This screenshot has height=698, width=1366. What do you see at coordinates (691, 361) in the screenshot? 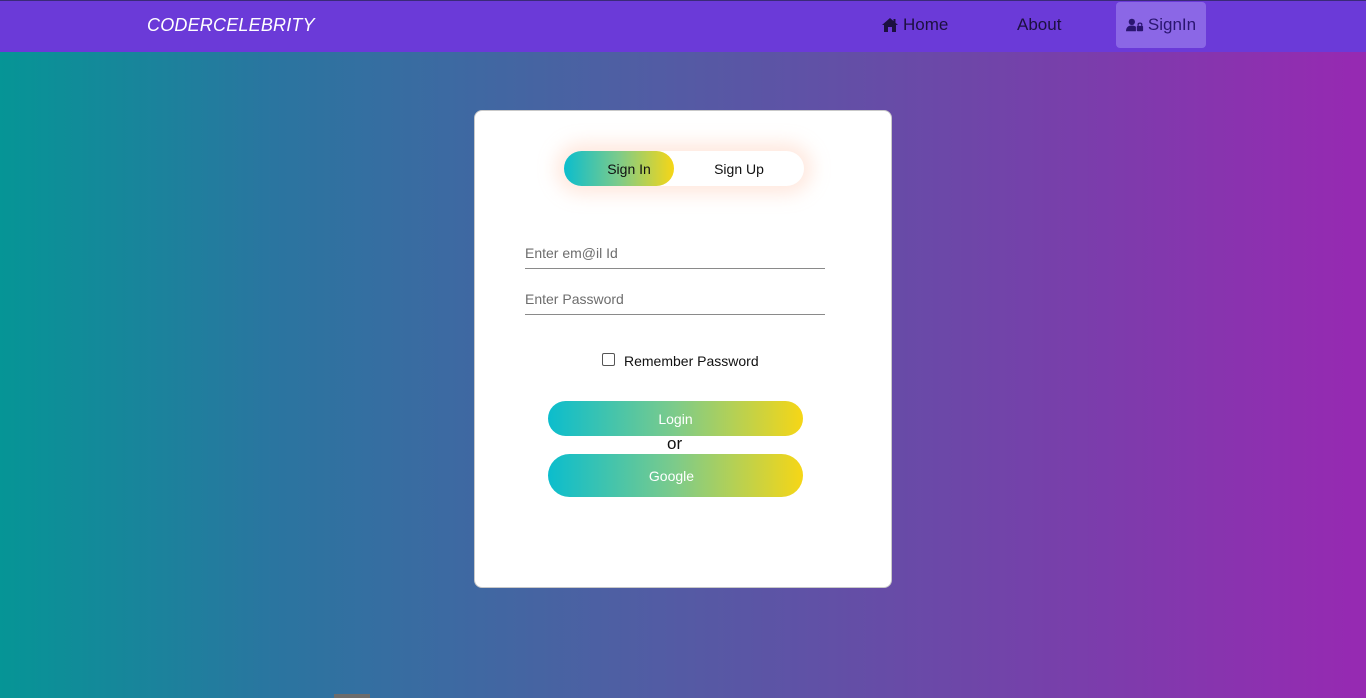
I see `remember-password-label: Remember Password` at bounding box center [691, 361].